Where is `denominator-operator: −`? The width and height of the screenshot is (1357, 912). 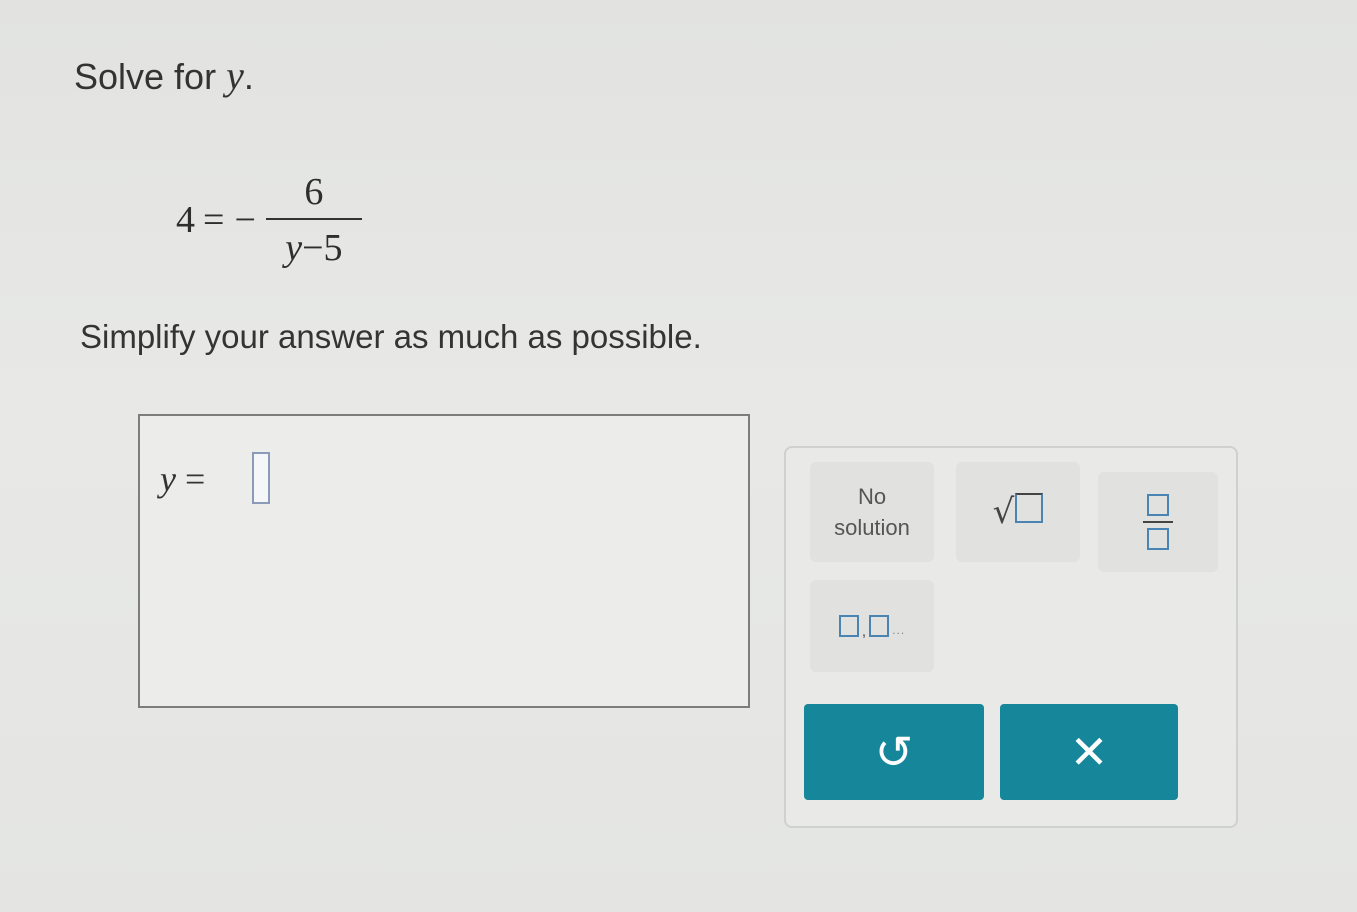
denominator-operator: − is located at coordinates (313, 248).